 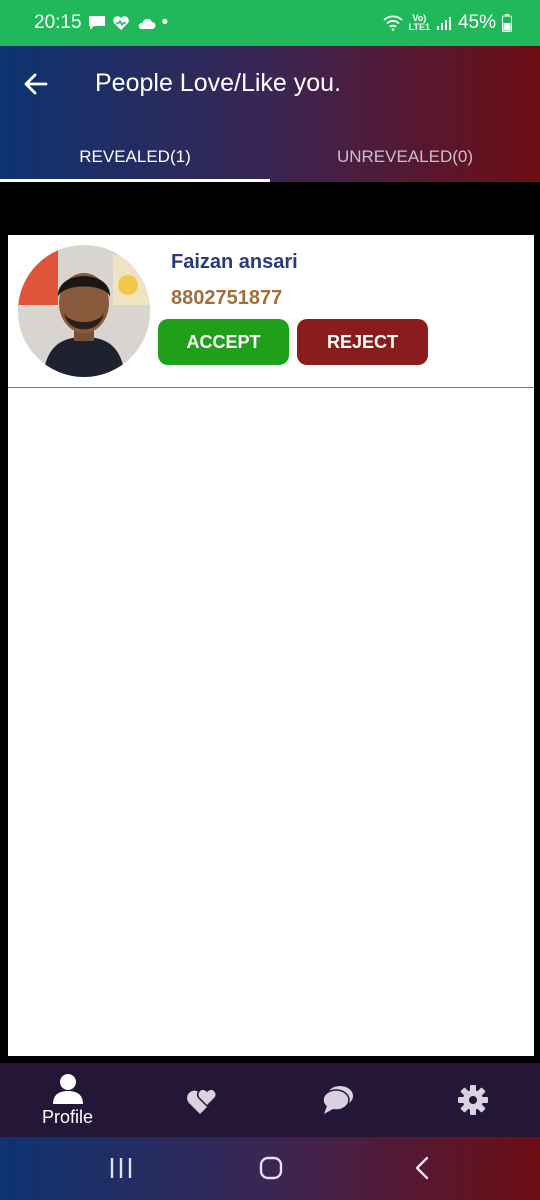 I want to click on recents-icon, so click(x=121, y=1168).